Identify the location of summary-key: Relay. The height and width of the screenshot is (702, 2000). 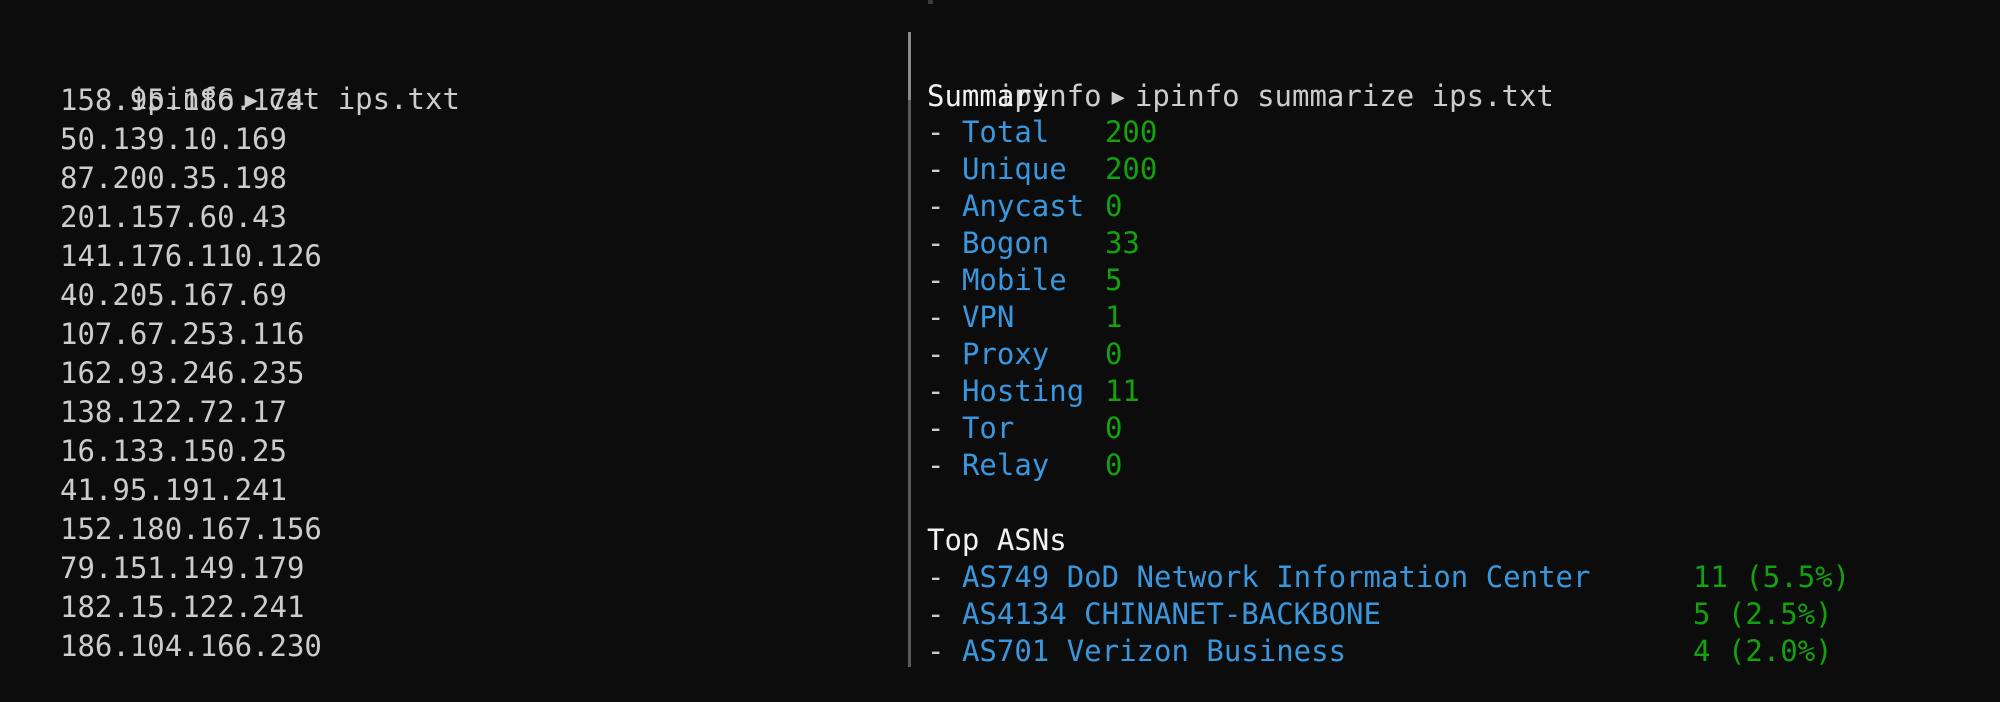
(1005, 465).